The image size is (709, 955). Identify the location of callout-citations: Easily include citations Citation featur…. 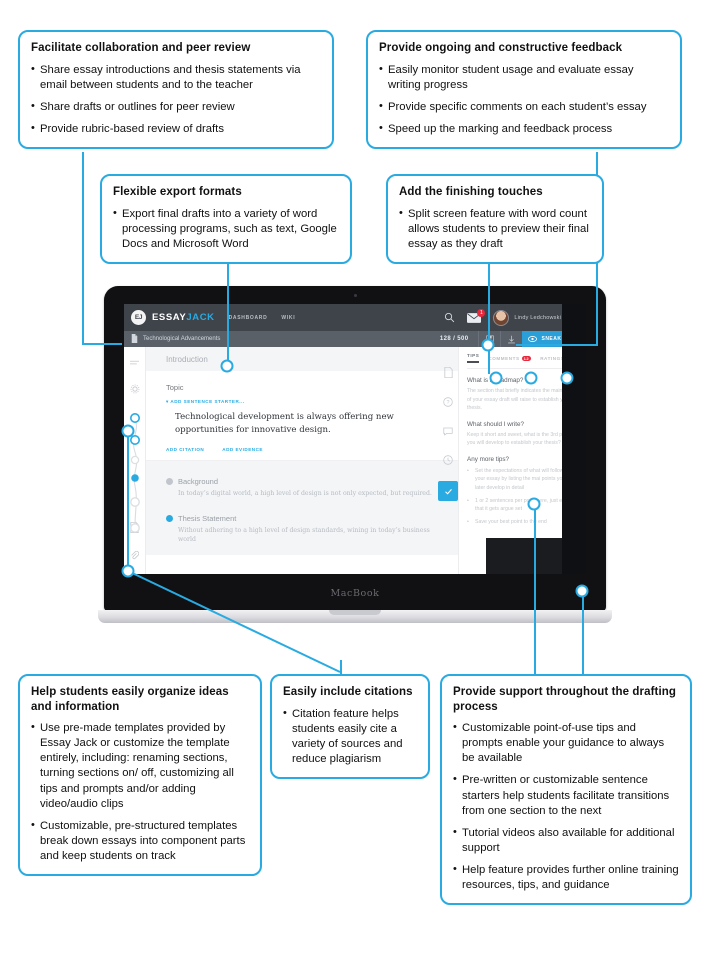
(350, 726).